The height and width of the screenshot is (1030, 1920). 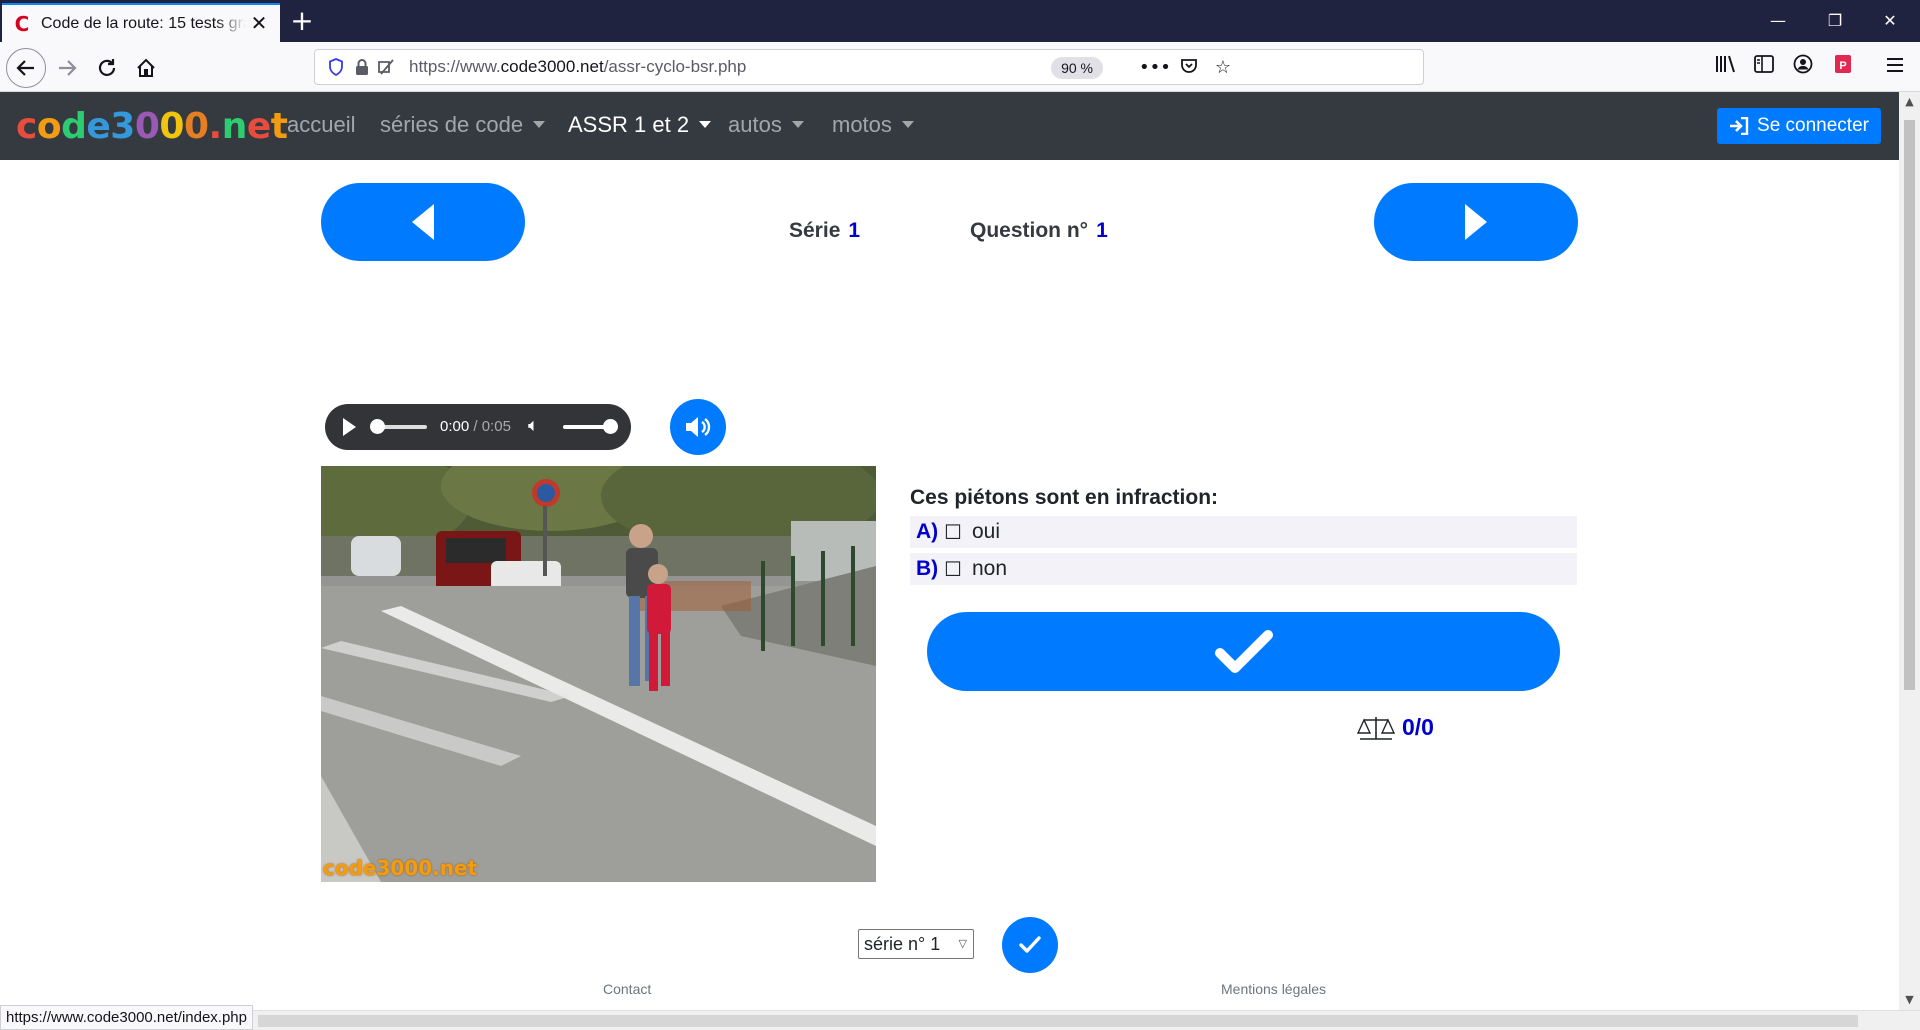 I want to click on vertical-scrollbar: ▲ ▼, so click(x=1909, y=551).